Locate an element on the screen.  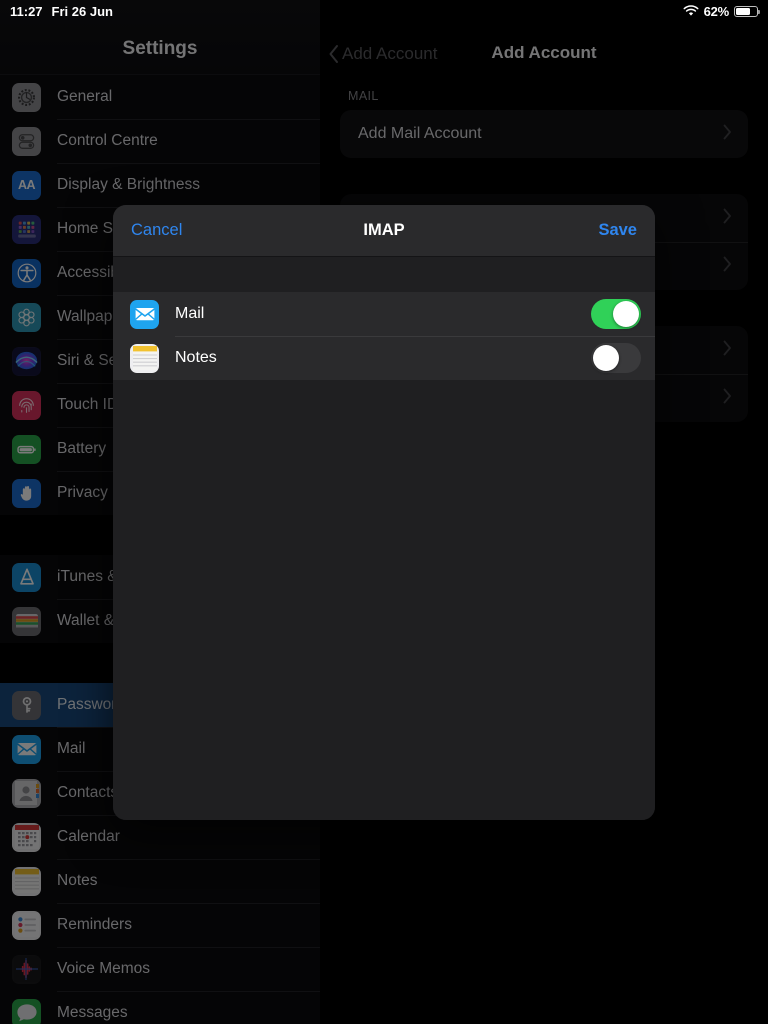
status-bar: 11:27 Fri 26 Jun 62% is located at coordinates (384, 11).